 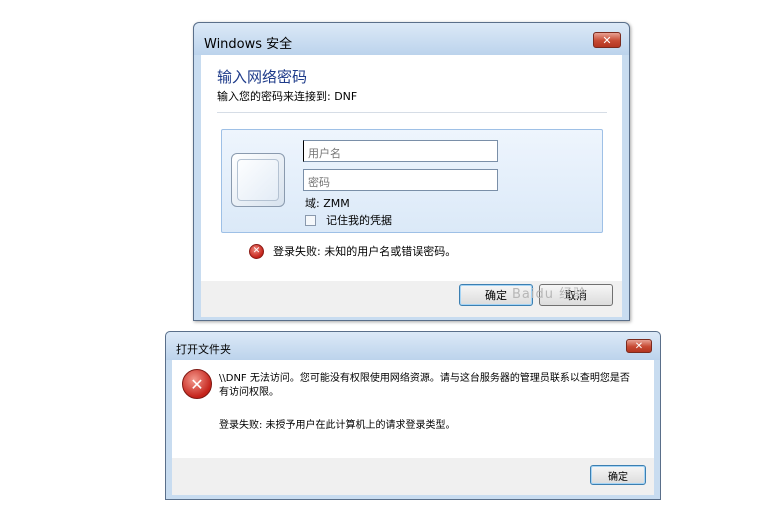 What do you see at coordinates (287, 96) in the screenshot?
I see `dialog-subheading: 输入您的密码来连接到: DNF` at bounding box center [287, 96].